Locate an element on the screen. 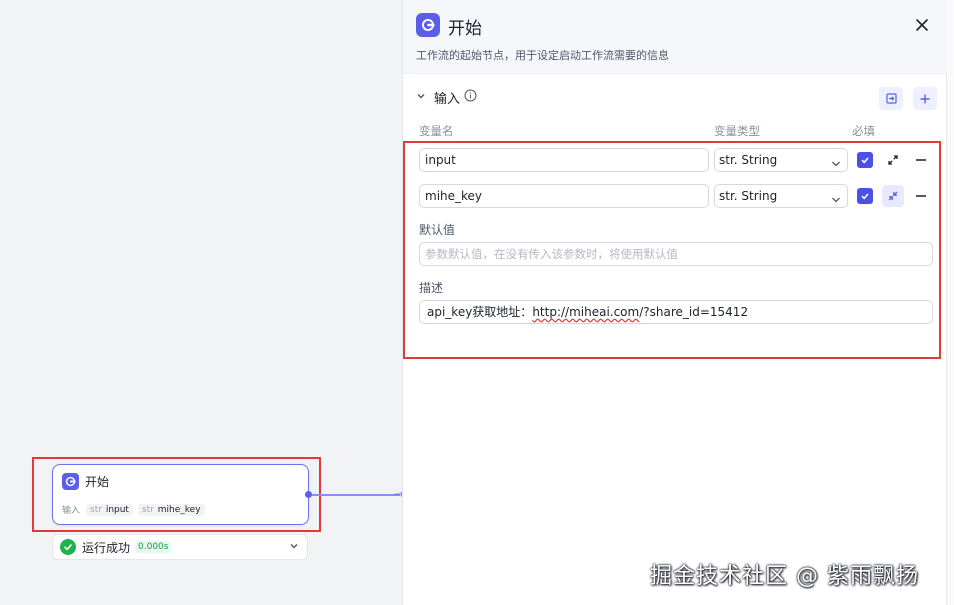 The image size is (954, 605). variable-name-input: mihe_key is located at coordinates (564, 196).